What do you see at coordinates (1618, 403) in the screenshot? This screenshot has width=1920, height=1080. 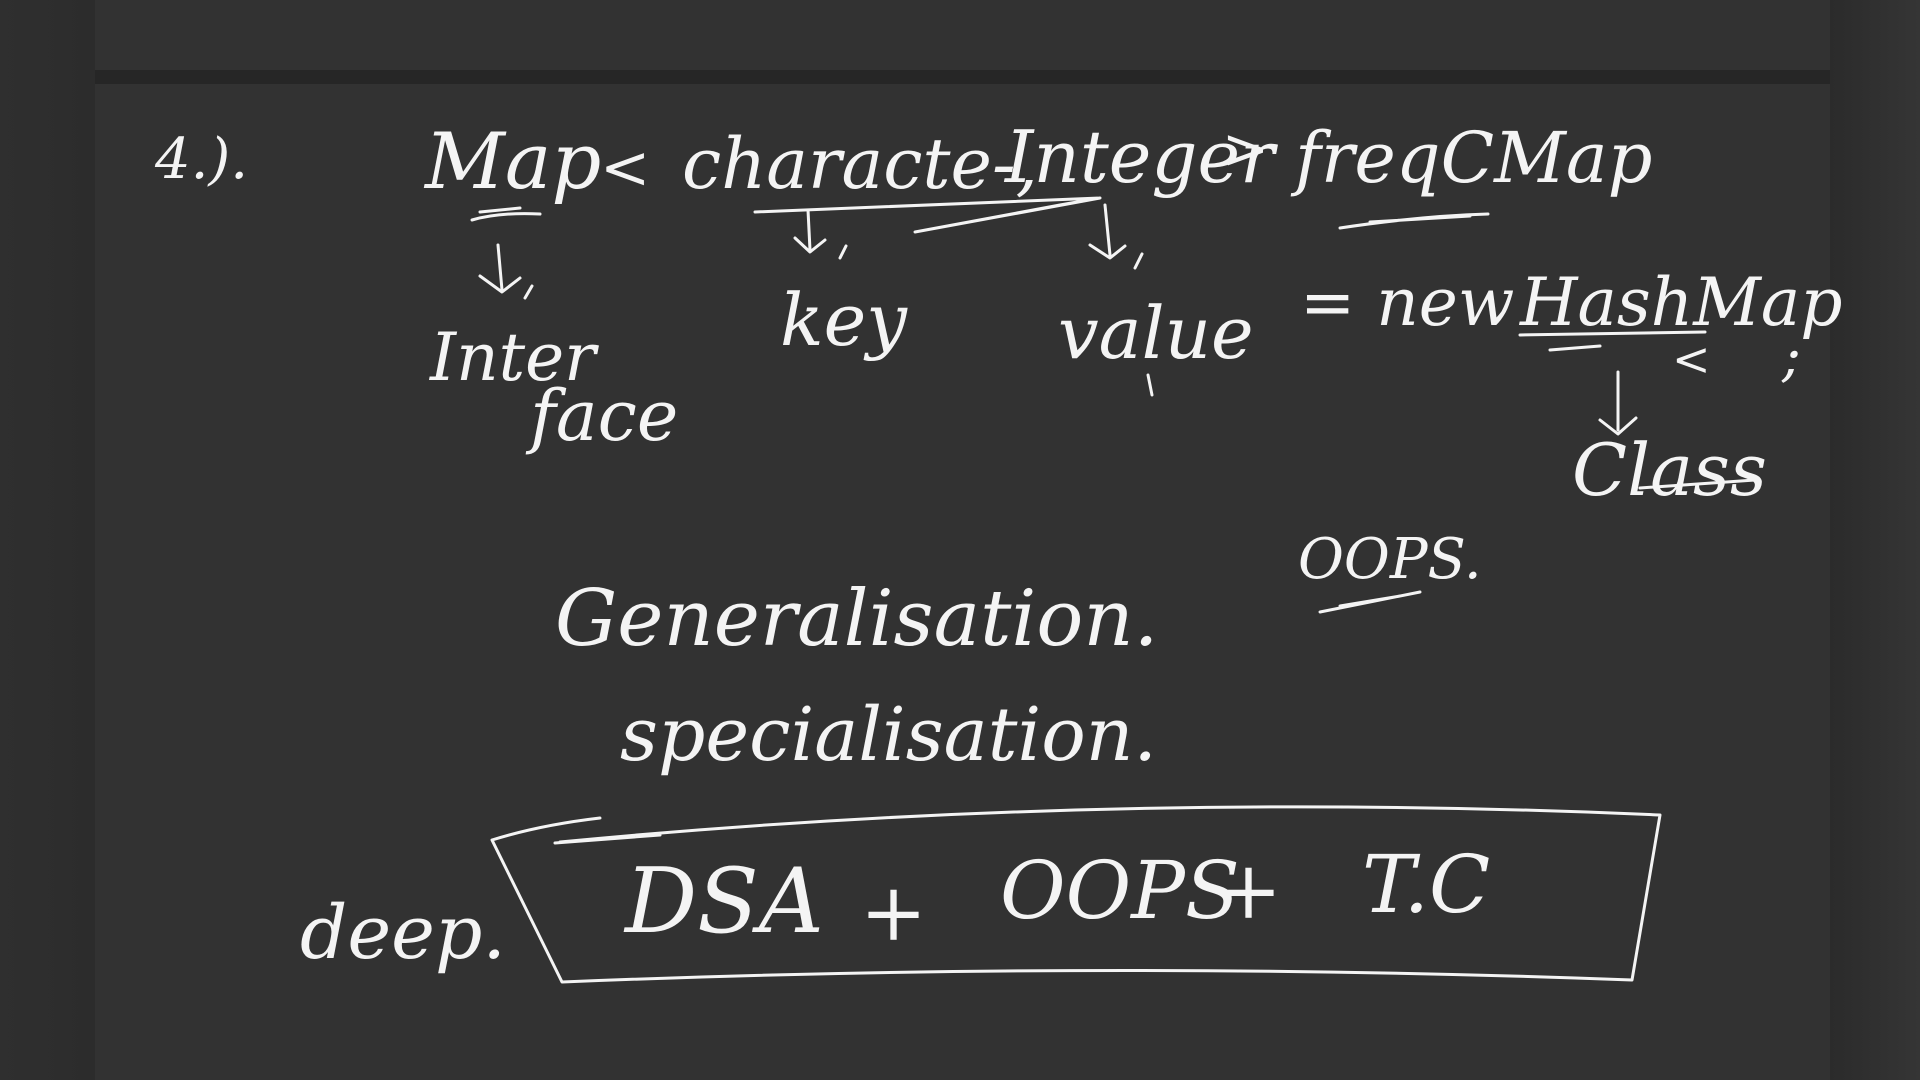 I see `arrow-to-class` at bounding box center [1618, 403].